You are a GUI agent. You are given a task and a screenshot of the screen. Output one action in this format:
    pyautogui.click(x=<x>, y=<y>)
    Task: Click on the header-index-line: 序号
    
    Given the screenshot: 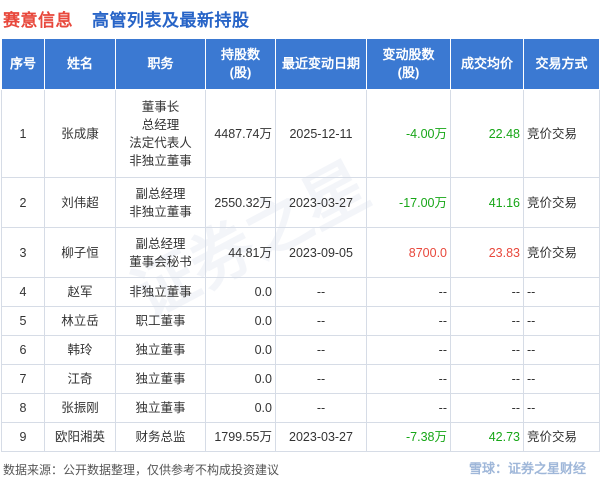 What is the action you would take?
    pyautogui.click(x=22, y=63)
    